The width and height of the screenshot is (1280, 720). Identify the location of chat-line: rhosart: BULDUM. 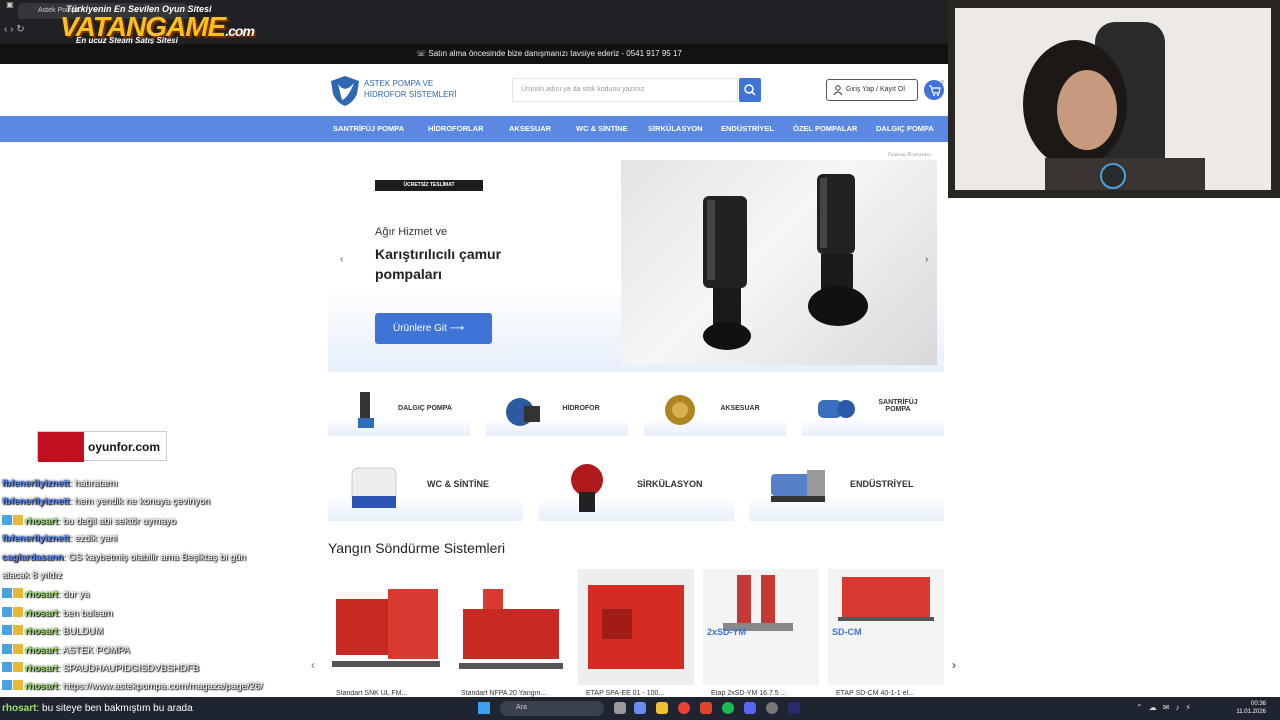
(52, 631).